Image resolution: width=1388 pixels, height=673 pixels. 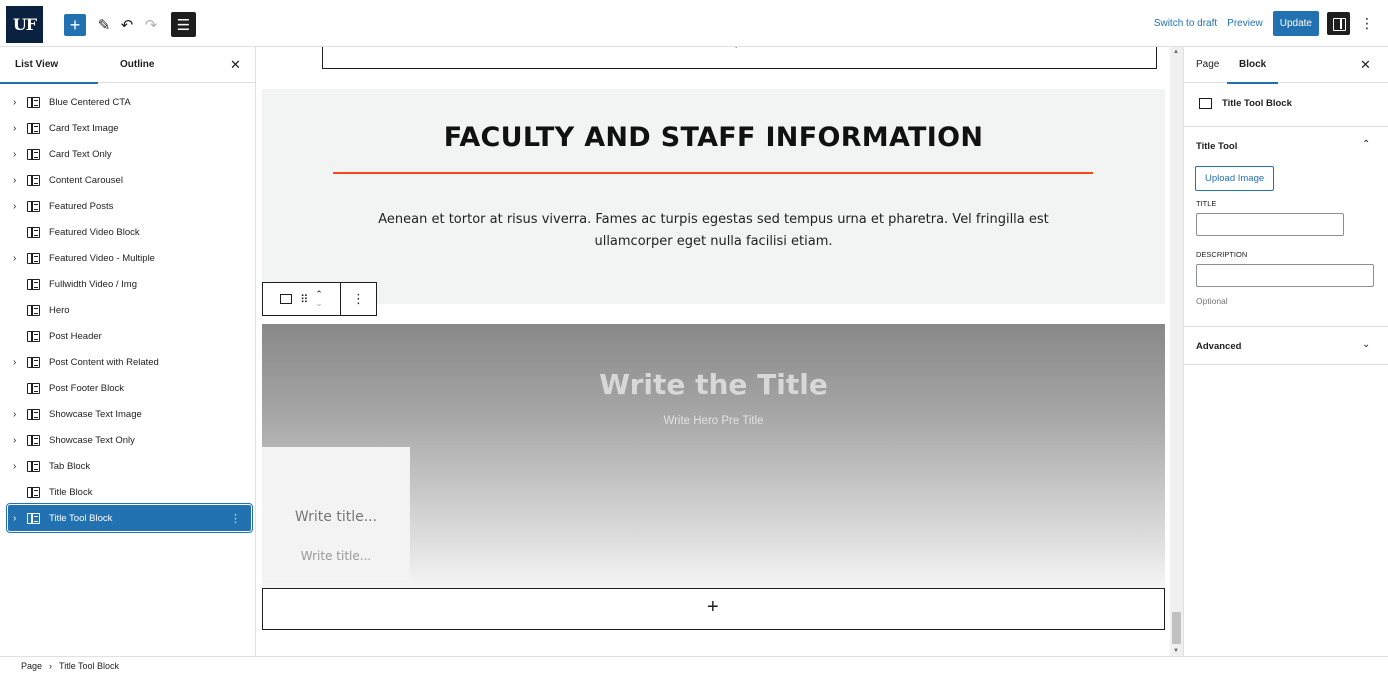 I want to click on chevron-down-icon: ⌄, so click(x=1366, y=344).